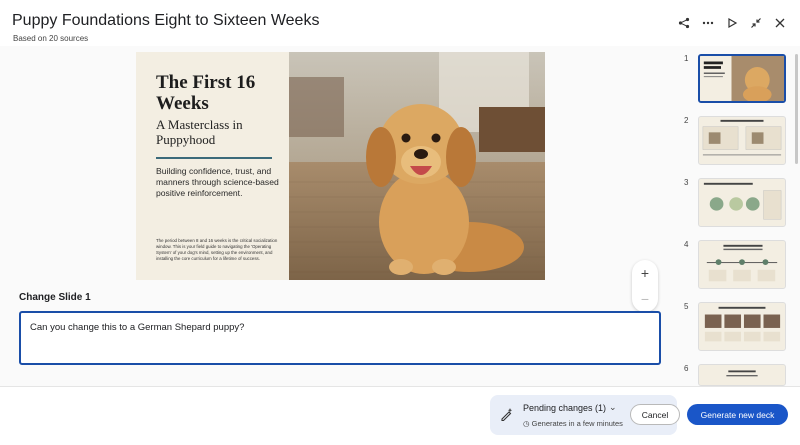 This screenshot has width=800, height=445. I want to click on slide-thumbnails: 1 2 3 4 5 6, so click(740, 216).